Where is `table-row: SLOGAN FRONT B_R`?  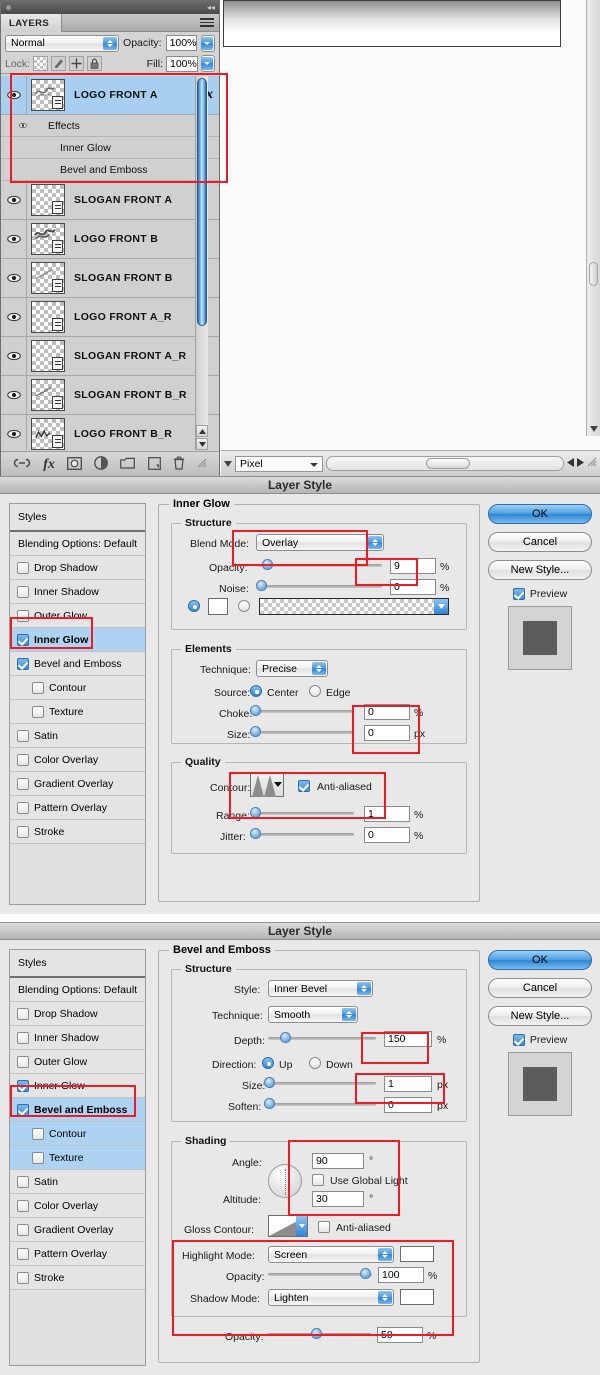
table-row: SLOGAN FRONT B_R is located at coordinates (110, 395).